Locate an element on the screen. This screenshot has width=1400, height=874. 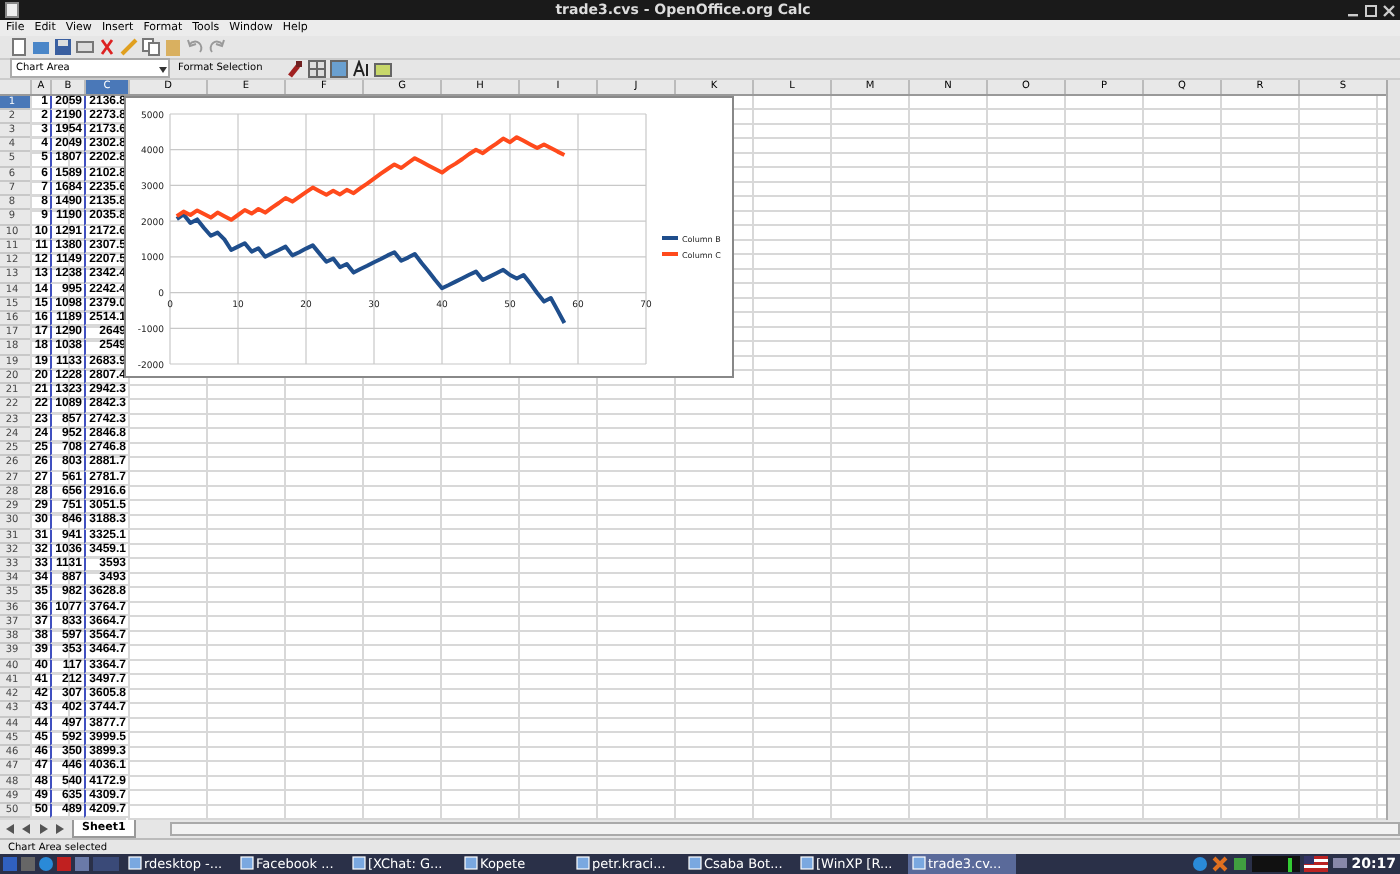
terminal-icon is located at coordinates (28, 863).